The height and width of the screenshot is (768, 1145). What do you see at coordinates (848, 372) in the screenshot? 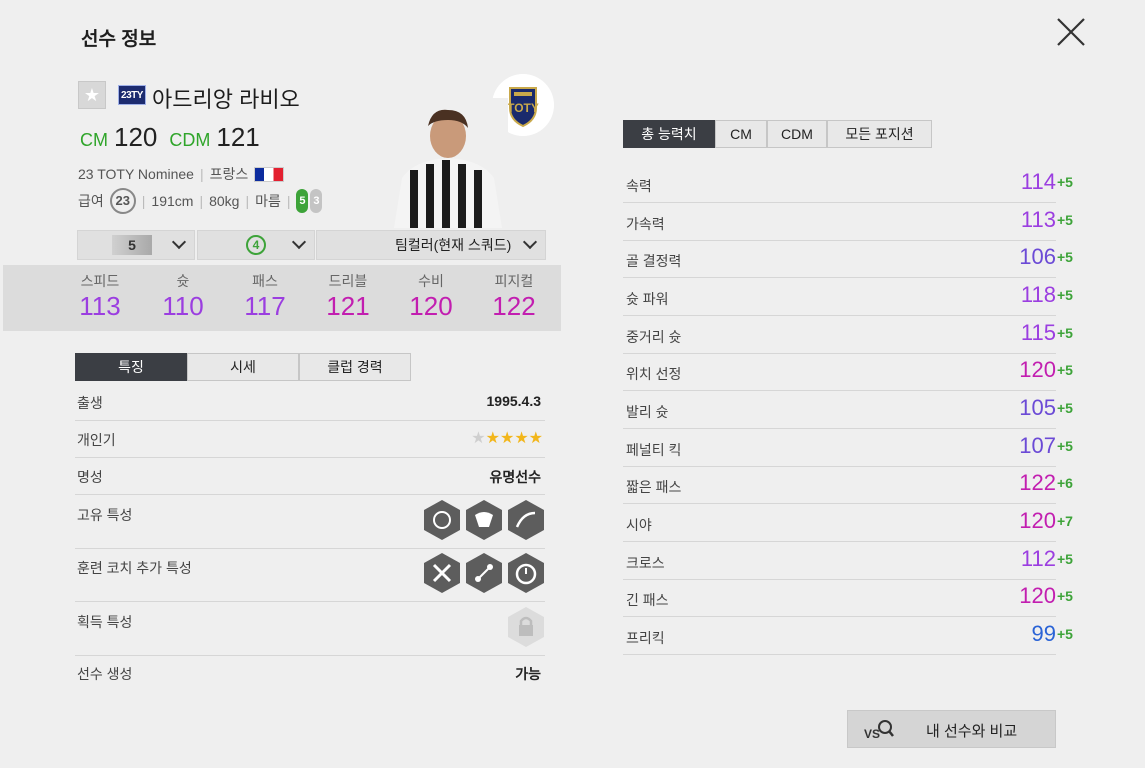
I see `stat-row: 위치 선정 120 +5` at bounding box center [848, 372].